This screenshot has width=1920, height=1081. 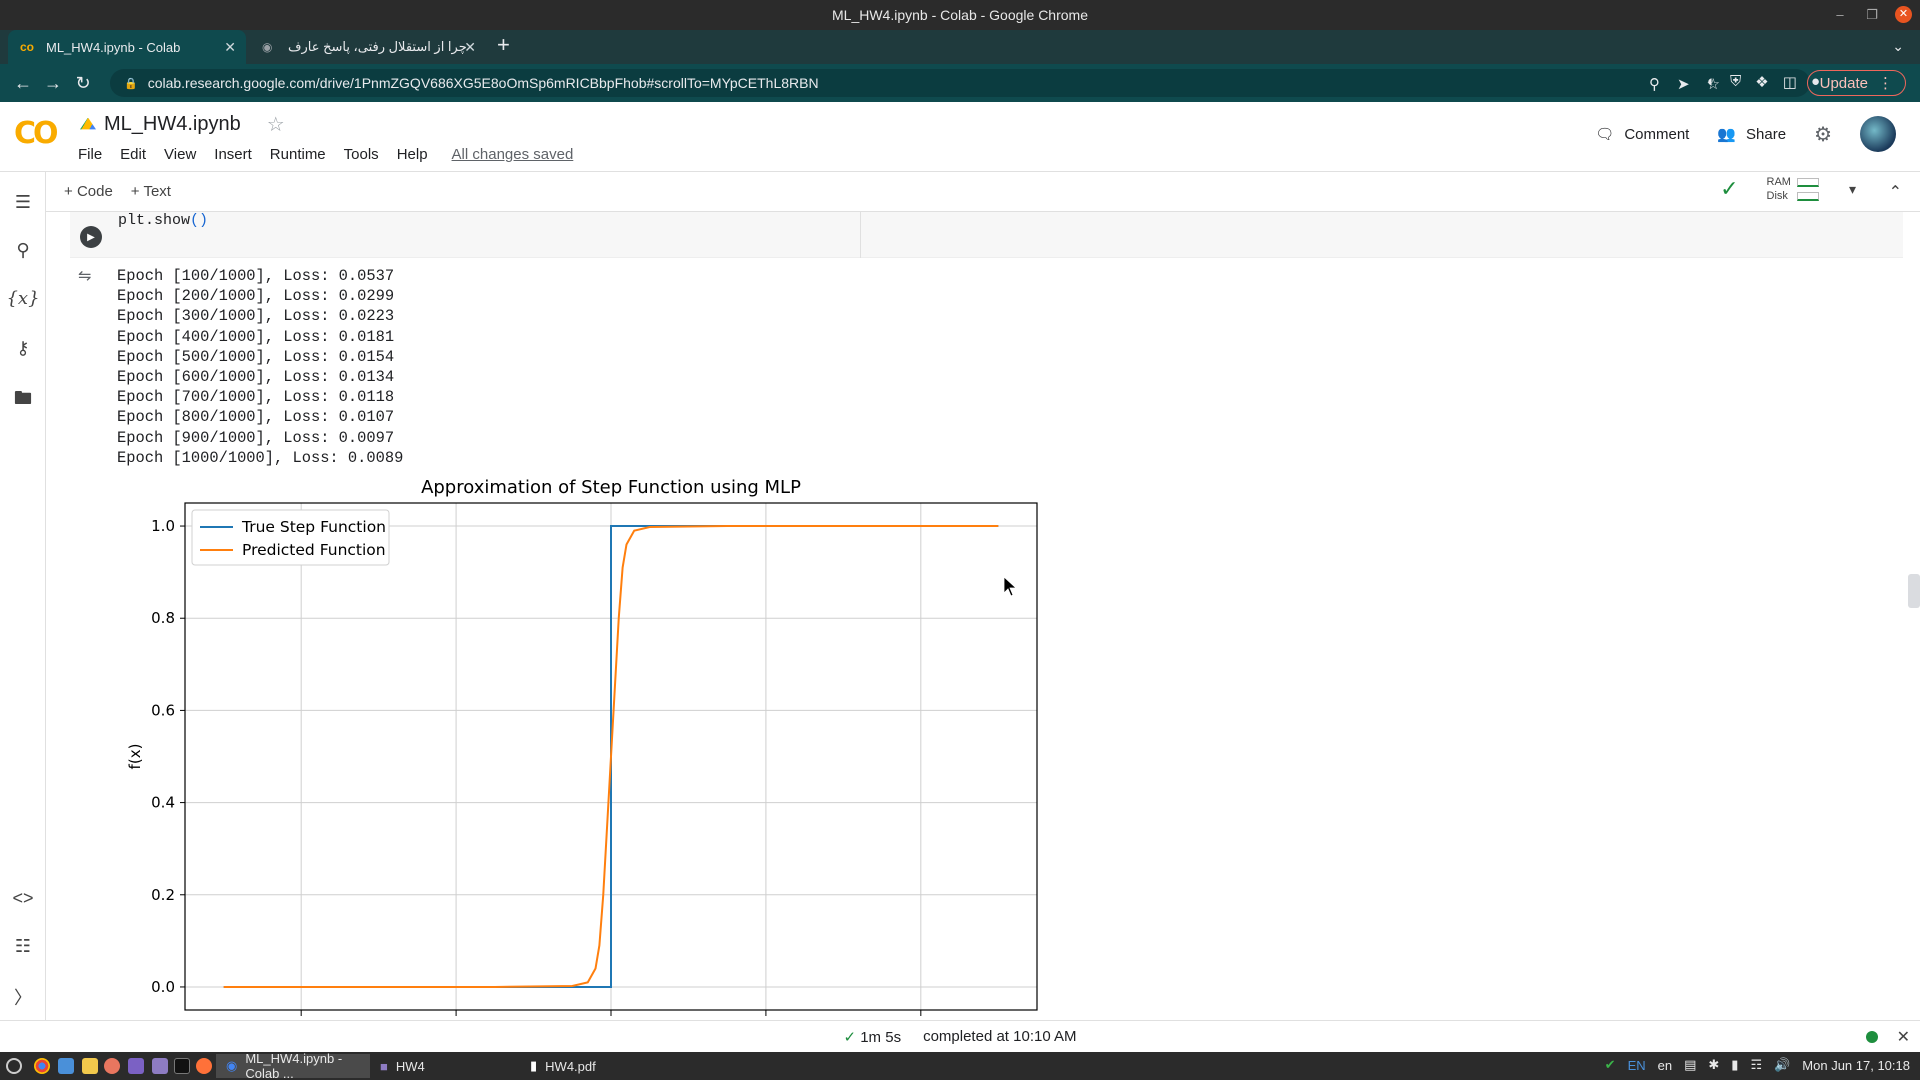 What do you see at coordinates (1761, 82) in the screenshot?
I see `puzzle-icon: ❖` at bounding box center [1761, 82].